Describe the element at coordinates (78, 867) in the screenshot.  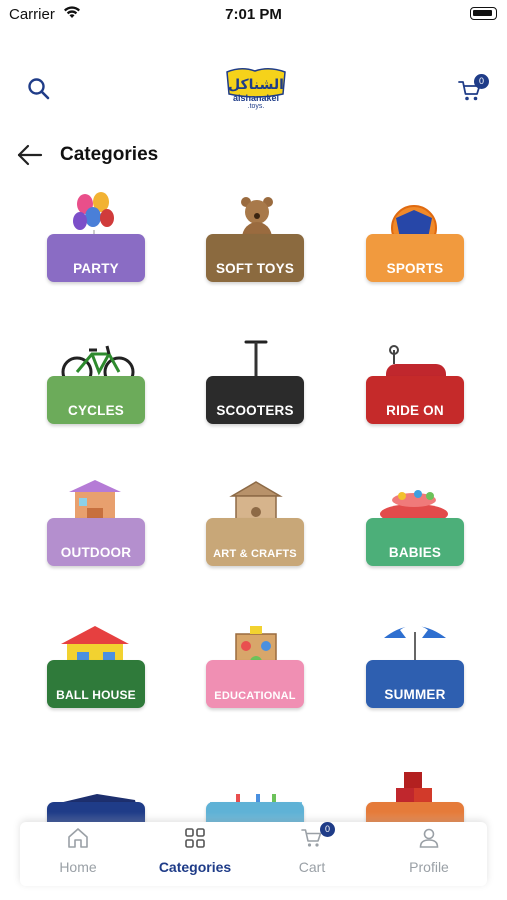
I see `tab-label: Home` at that location.